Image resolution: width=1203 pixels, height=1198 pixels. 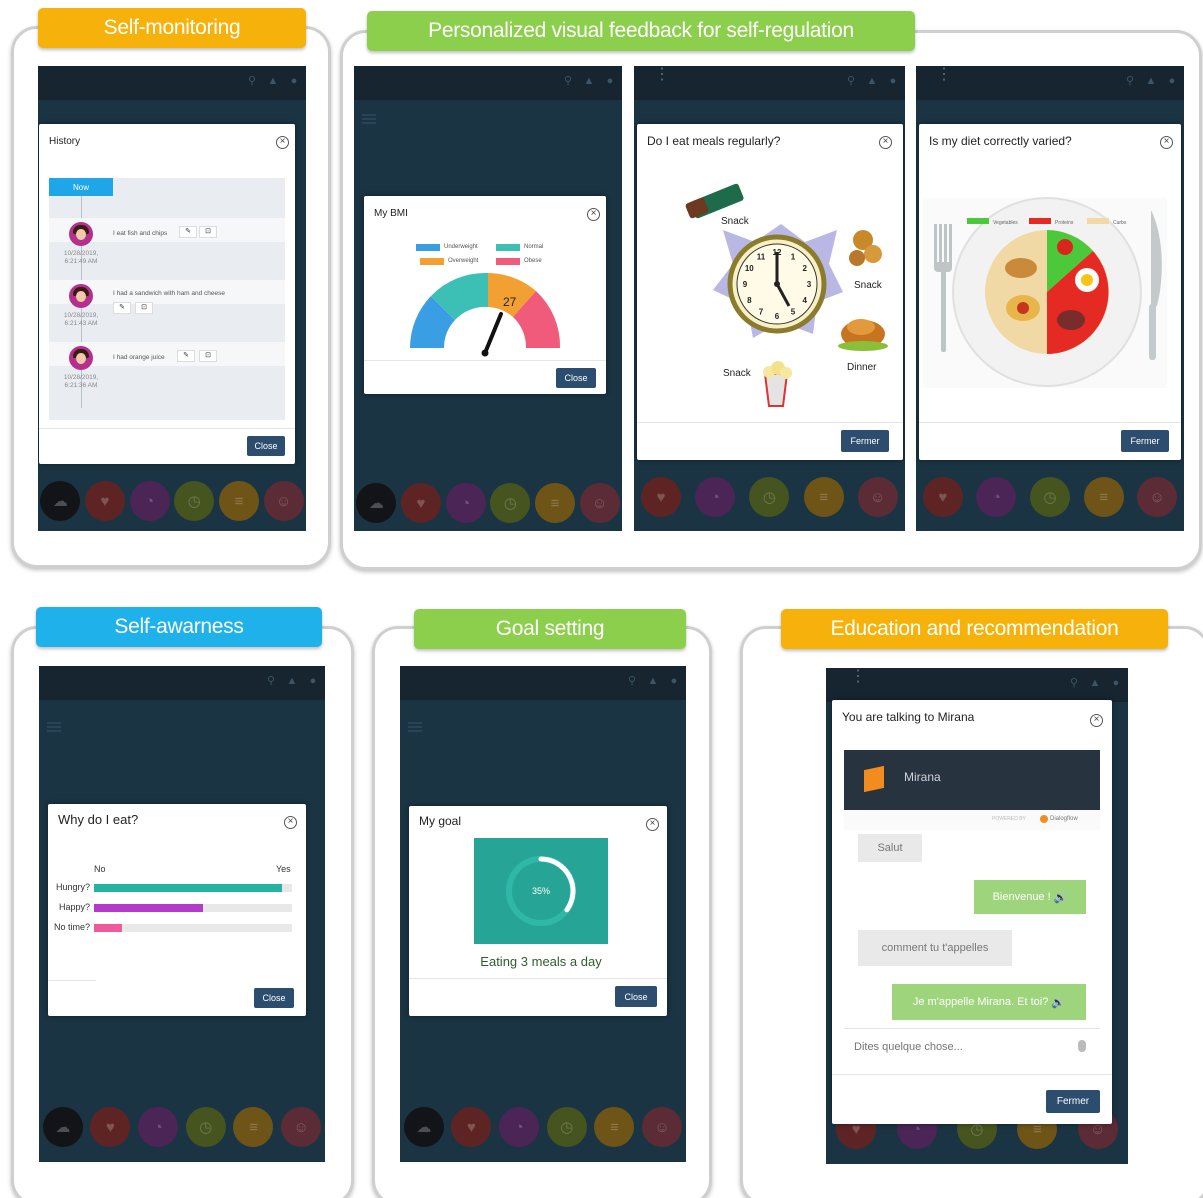 What do you see at coordinates (108, 928) in the screenshot?
I see `bar-fill` at bounding box center [108, 928].